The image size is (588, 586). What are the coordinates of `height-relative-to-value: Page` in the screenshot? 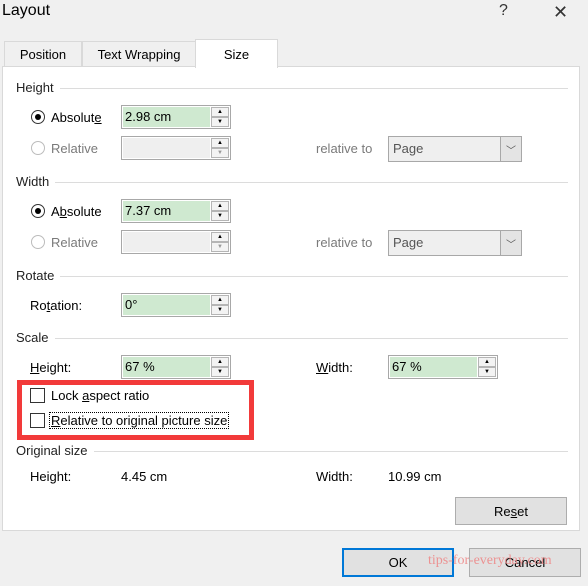 It's located at (408, 148).